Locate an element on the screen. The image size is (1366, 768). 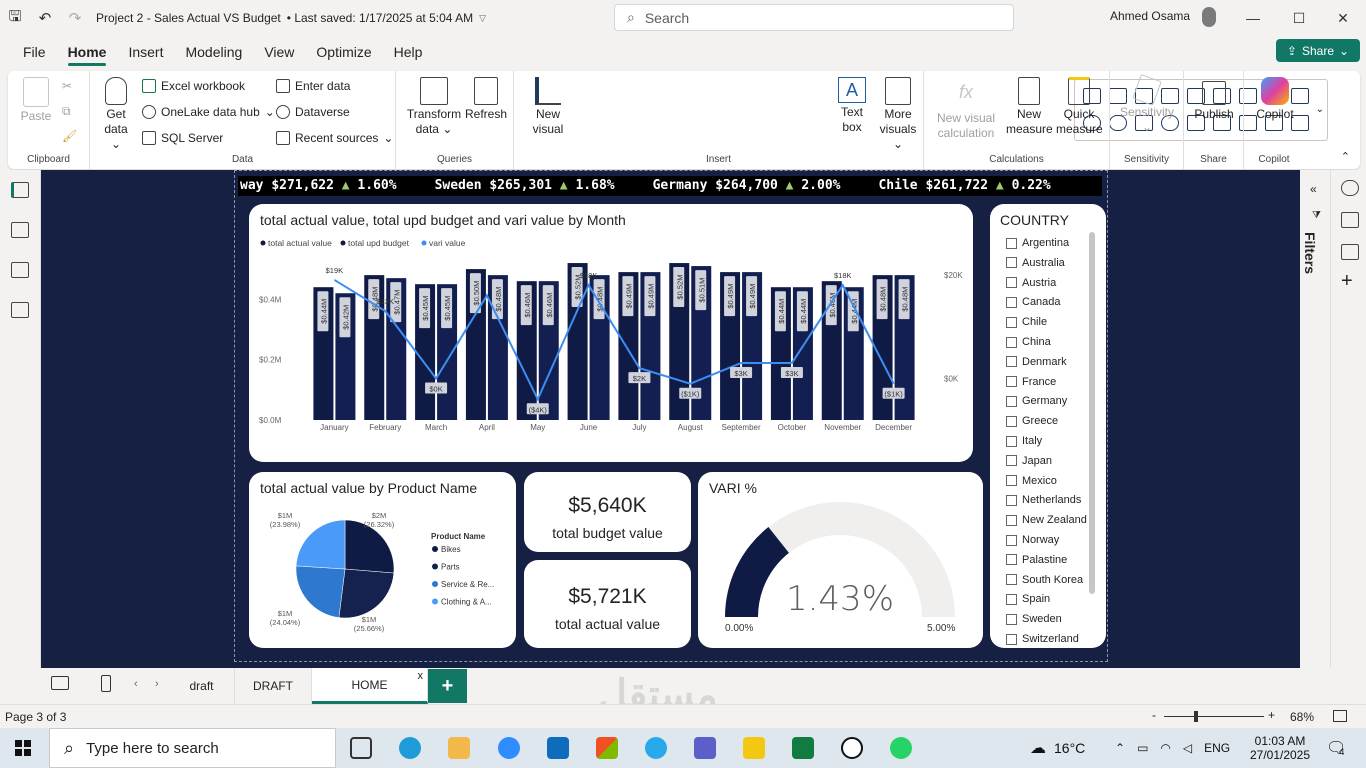
outlook-icon is located at coordinates (558, 748).